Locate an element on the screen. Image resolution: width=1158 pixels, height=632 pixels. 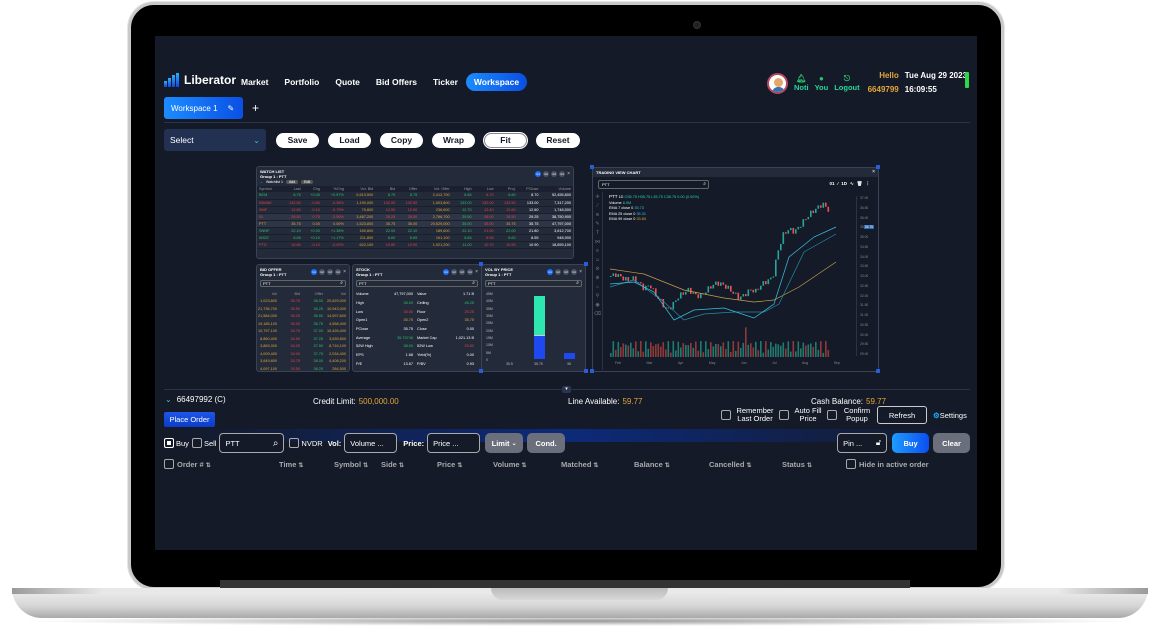
profile-button: ● You is located at coordinates (822, 83).